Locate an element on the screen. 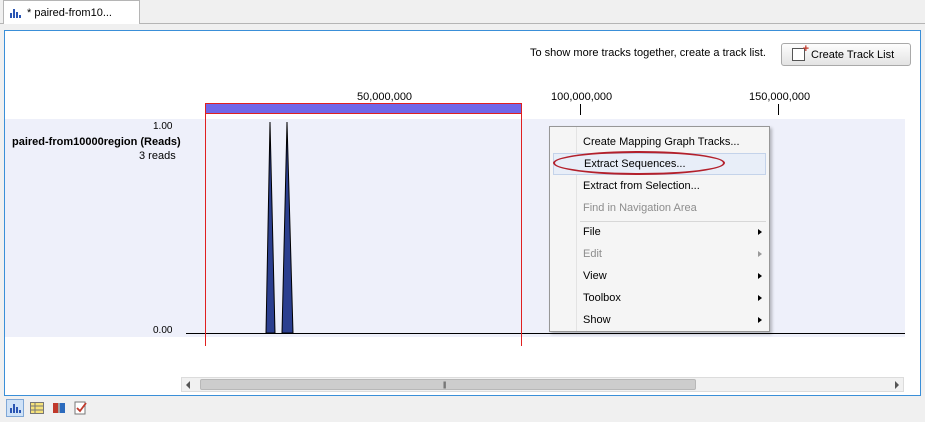  menu-item-view: View is located at coordinates (659, 276).